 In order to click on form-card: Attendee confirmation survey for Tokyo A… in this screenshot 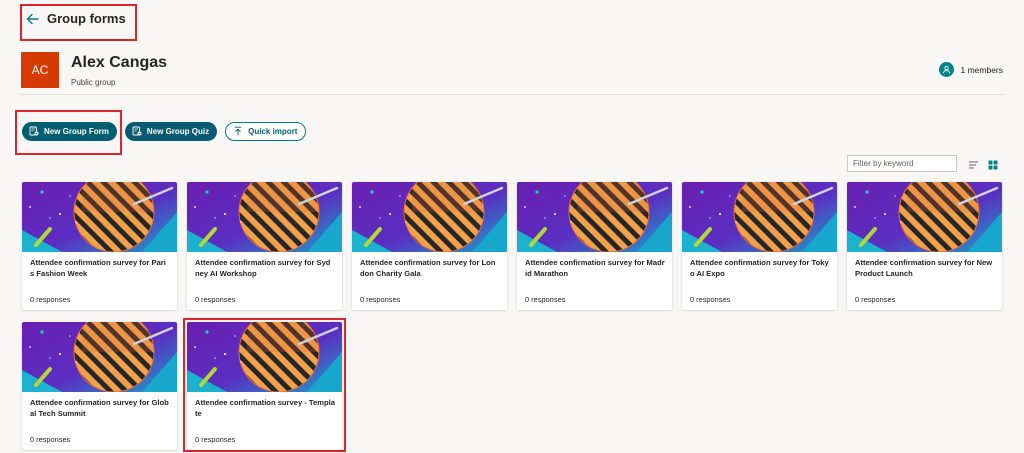, I will do `click(759, 246)`.